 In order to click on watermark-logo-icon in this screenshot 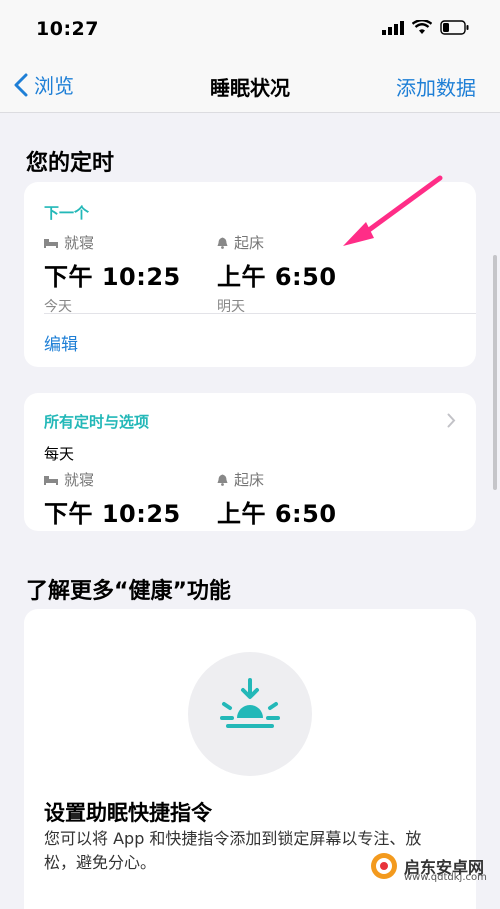, I will do `click(384, 866)`.